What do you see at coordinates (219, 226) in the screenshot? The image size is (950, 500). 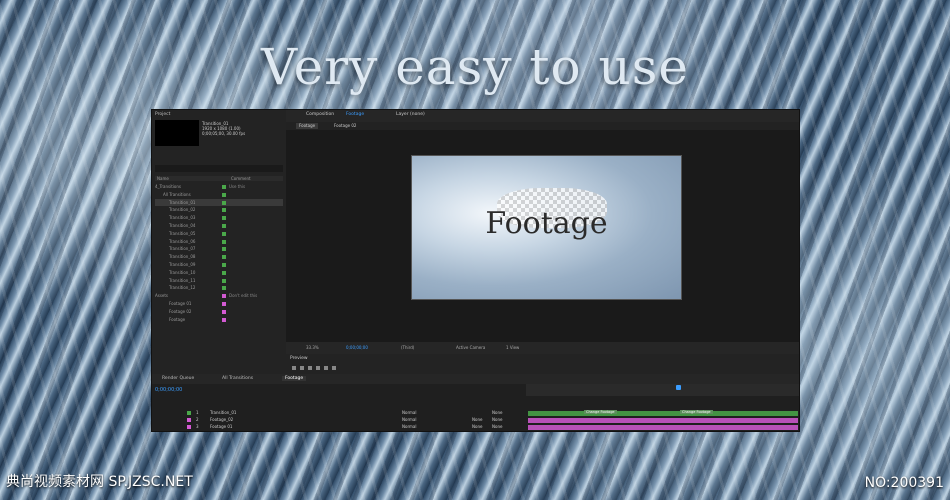 I see `project-item: Transition_04` at bounding box center [219, 226].